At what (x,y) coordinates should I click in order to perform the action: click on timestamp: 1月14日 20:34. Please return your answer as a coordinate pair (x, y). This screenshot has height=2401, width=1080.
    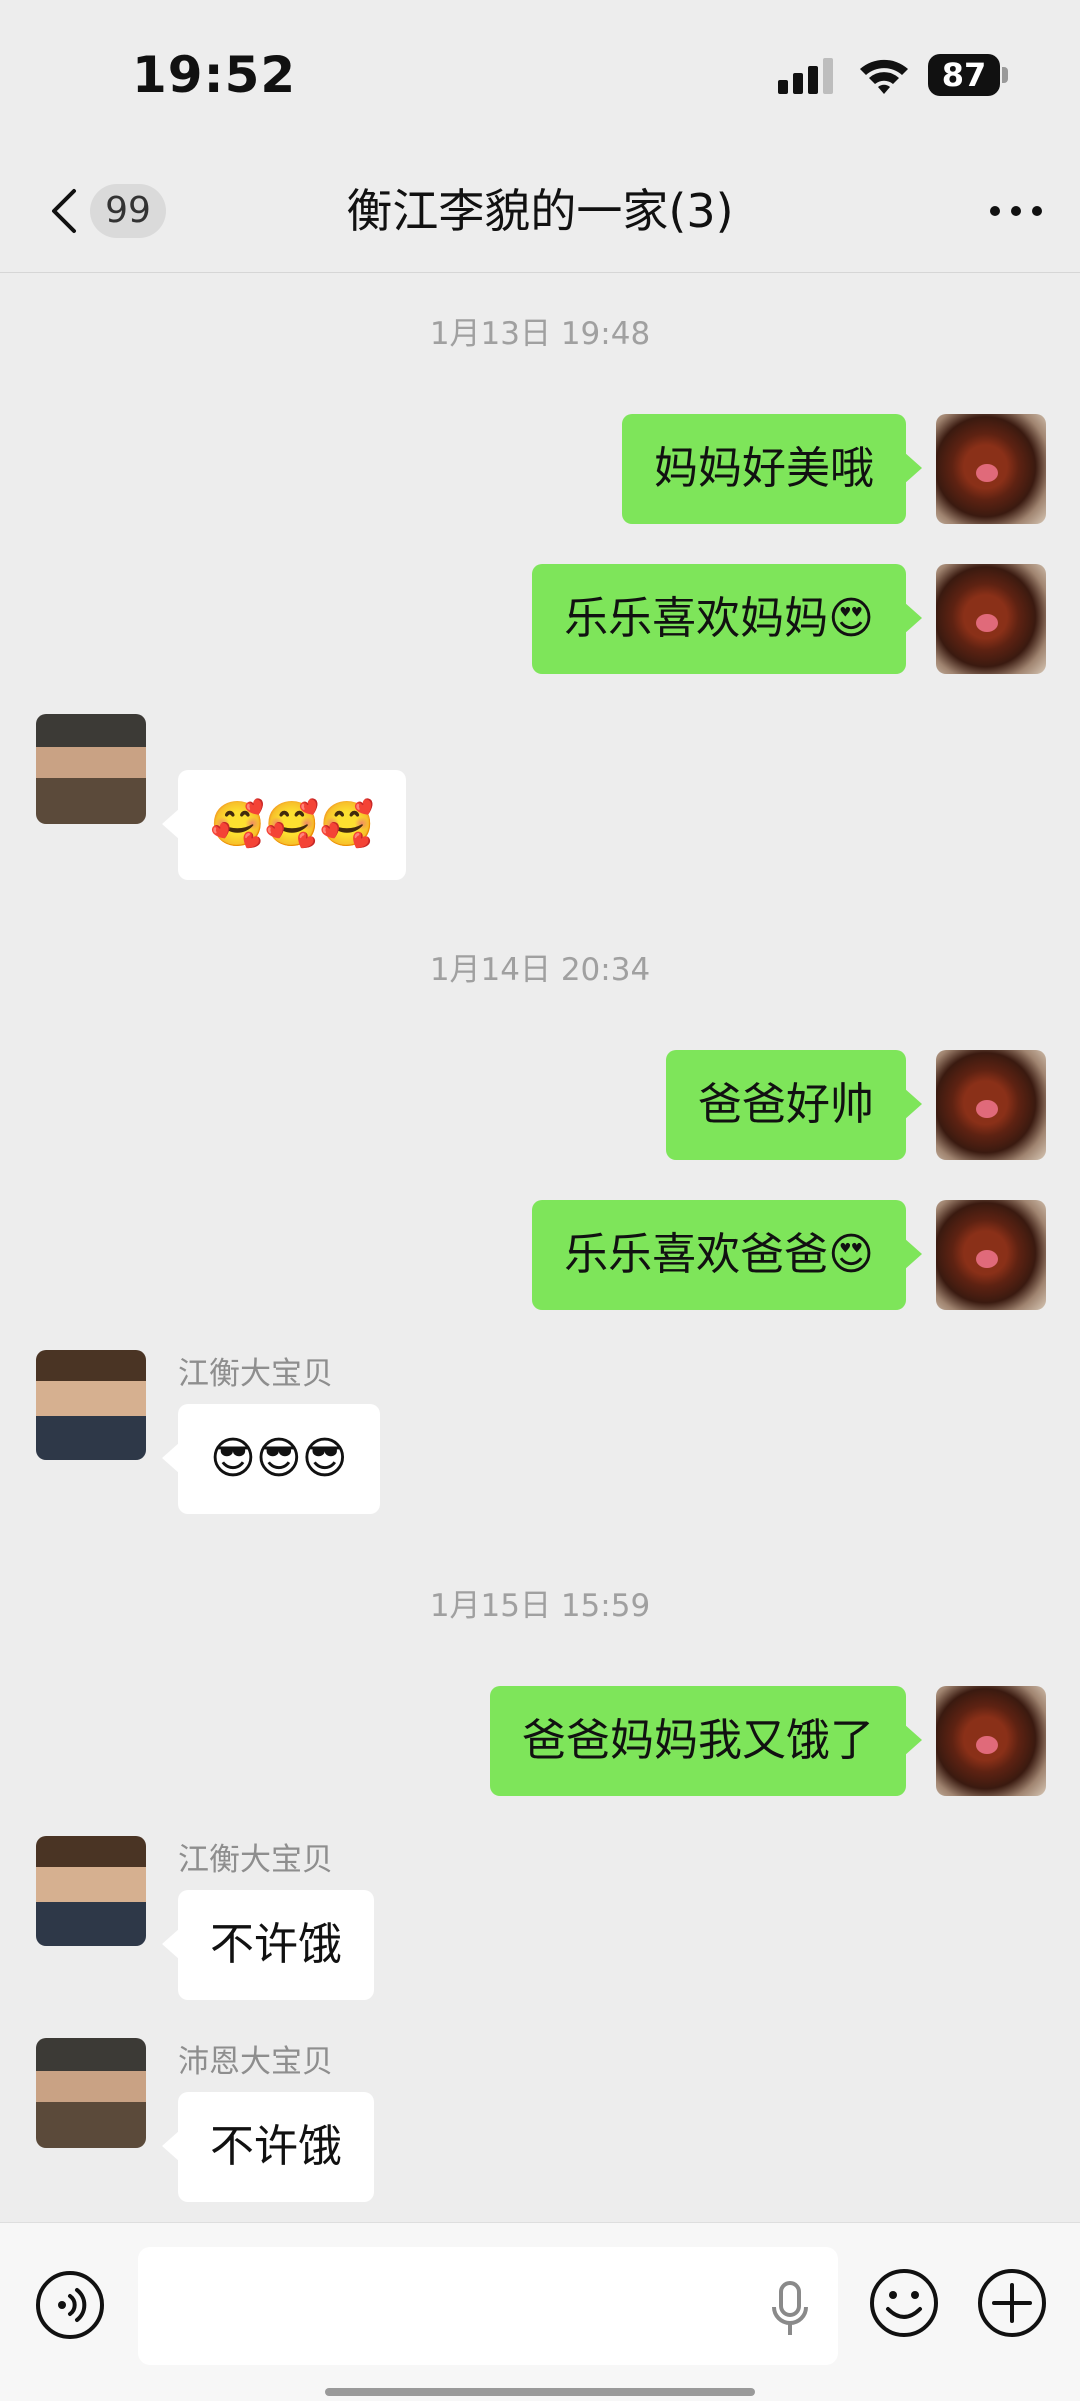
    Looking at the image, I should click on (540, 970).